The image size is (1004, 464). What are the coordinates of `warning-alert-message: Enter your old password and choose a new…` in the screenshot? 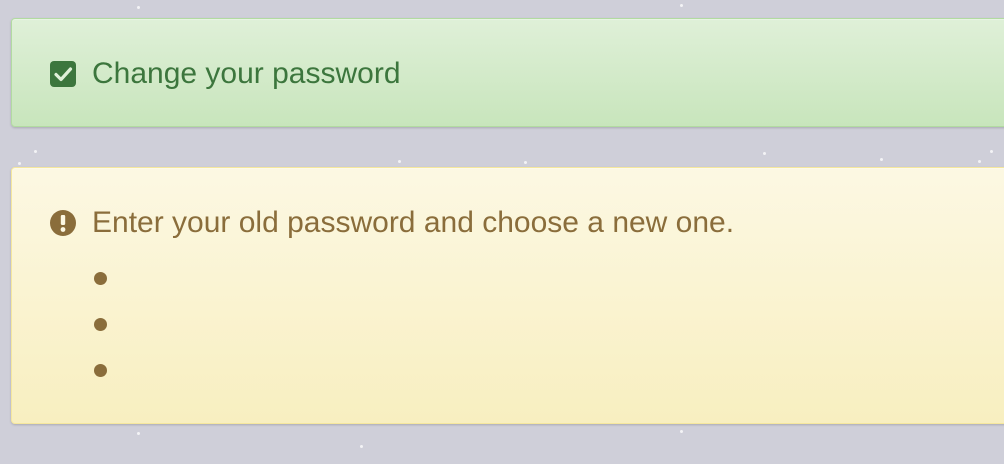 It's located at (413, 222).